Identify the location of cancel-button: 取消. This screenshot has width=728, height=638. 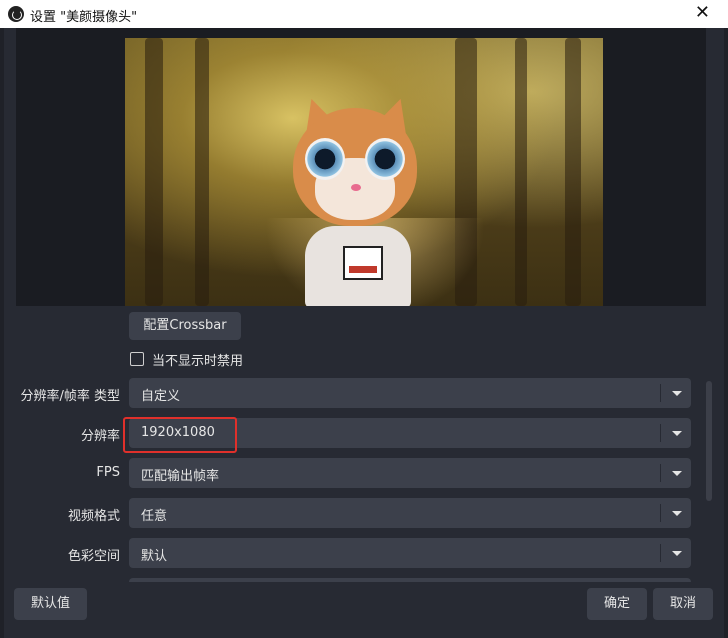
(683, 604).